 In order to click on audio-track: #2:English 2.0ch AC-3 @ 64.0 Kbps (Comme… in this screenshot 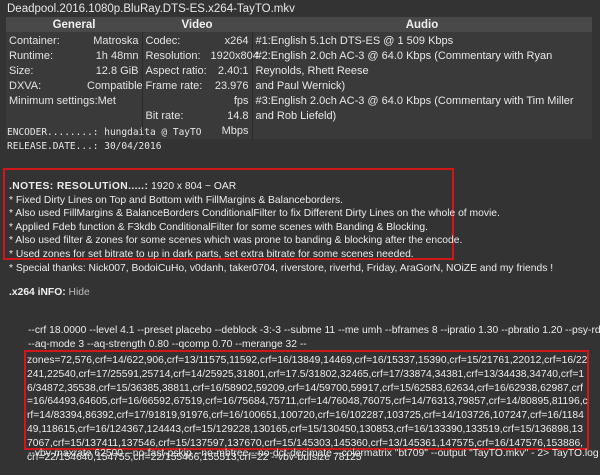, I will do `click(404, 63)`.